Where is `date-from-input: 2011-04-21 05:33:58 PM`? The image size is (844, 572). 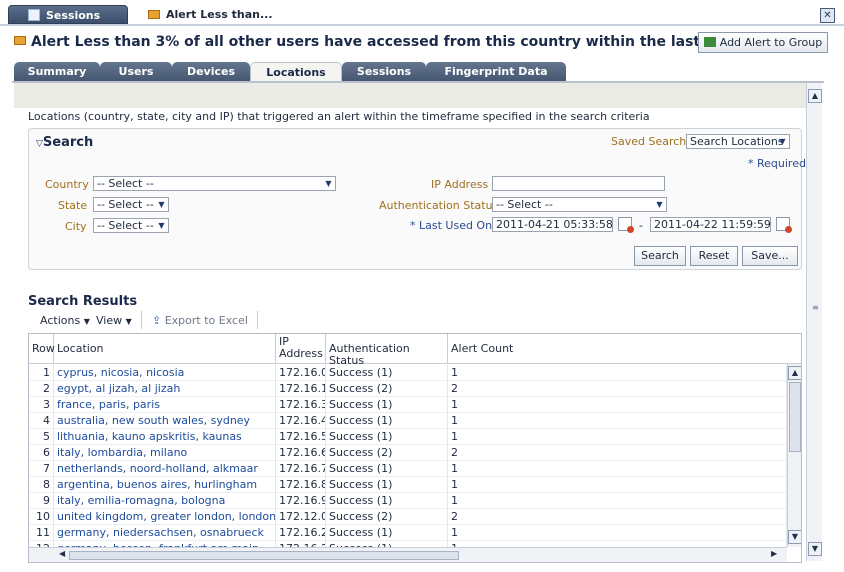
date-from-input: 2011-04-21 05:33:58 PM is located at coordinates (552, 224).